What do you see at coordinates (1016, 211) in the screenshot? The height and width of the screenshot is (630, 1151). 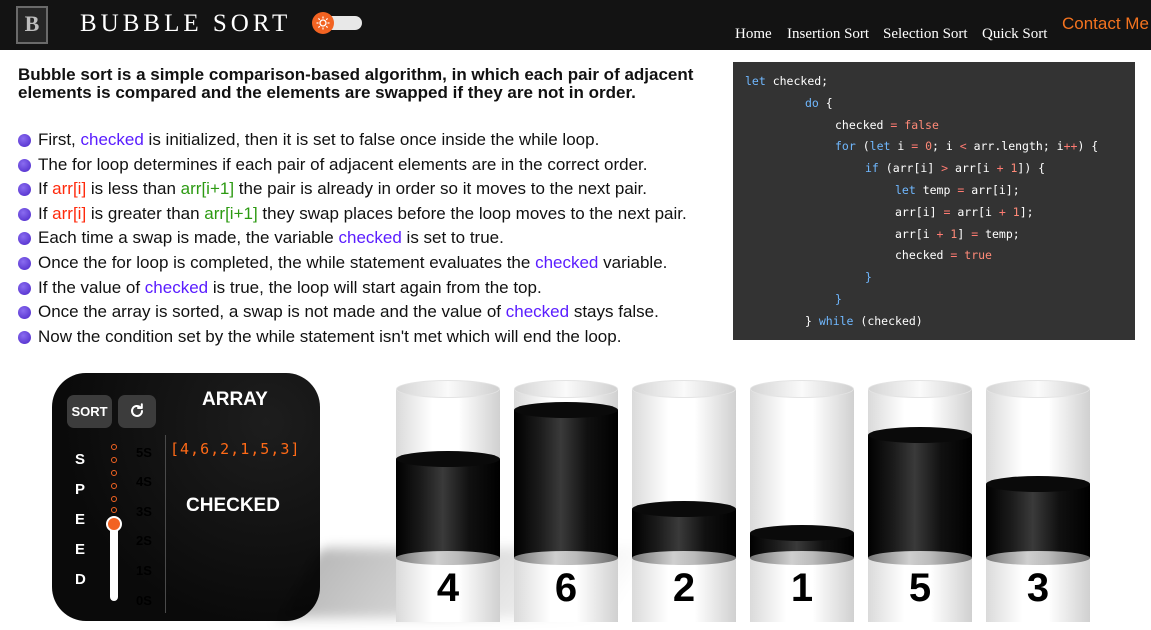 I see `code-token: 1` at bounding box center [1016, 211].